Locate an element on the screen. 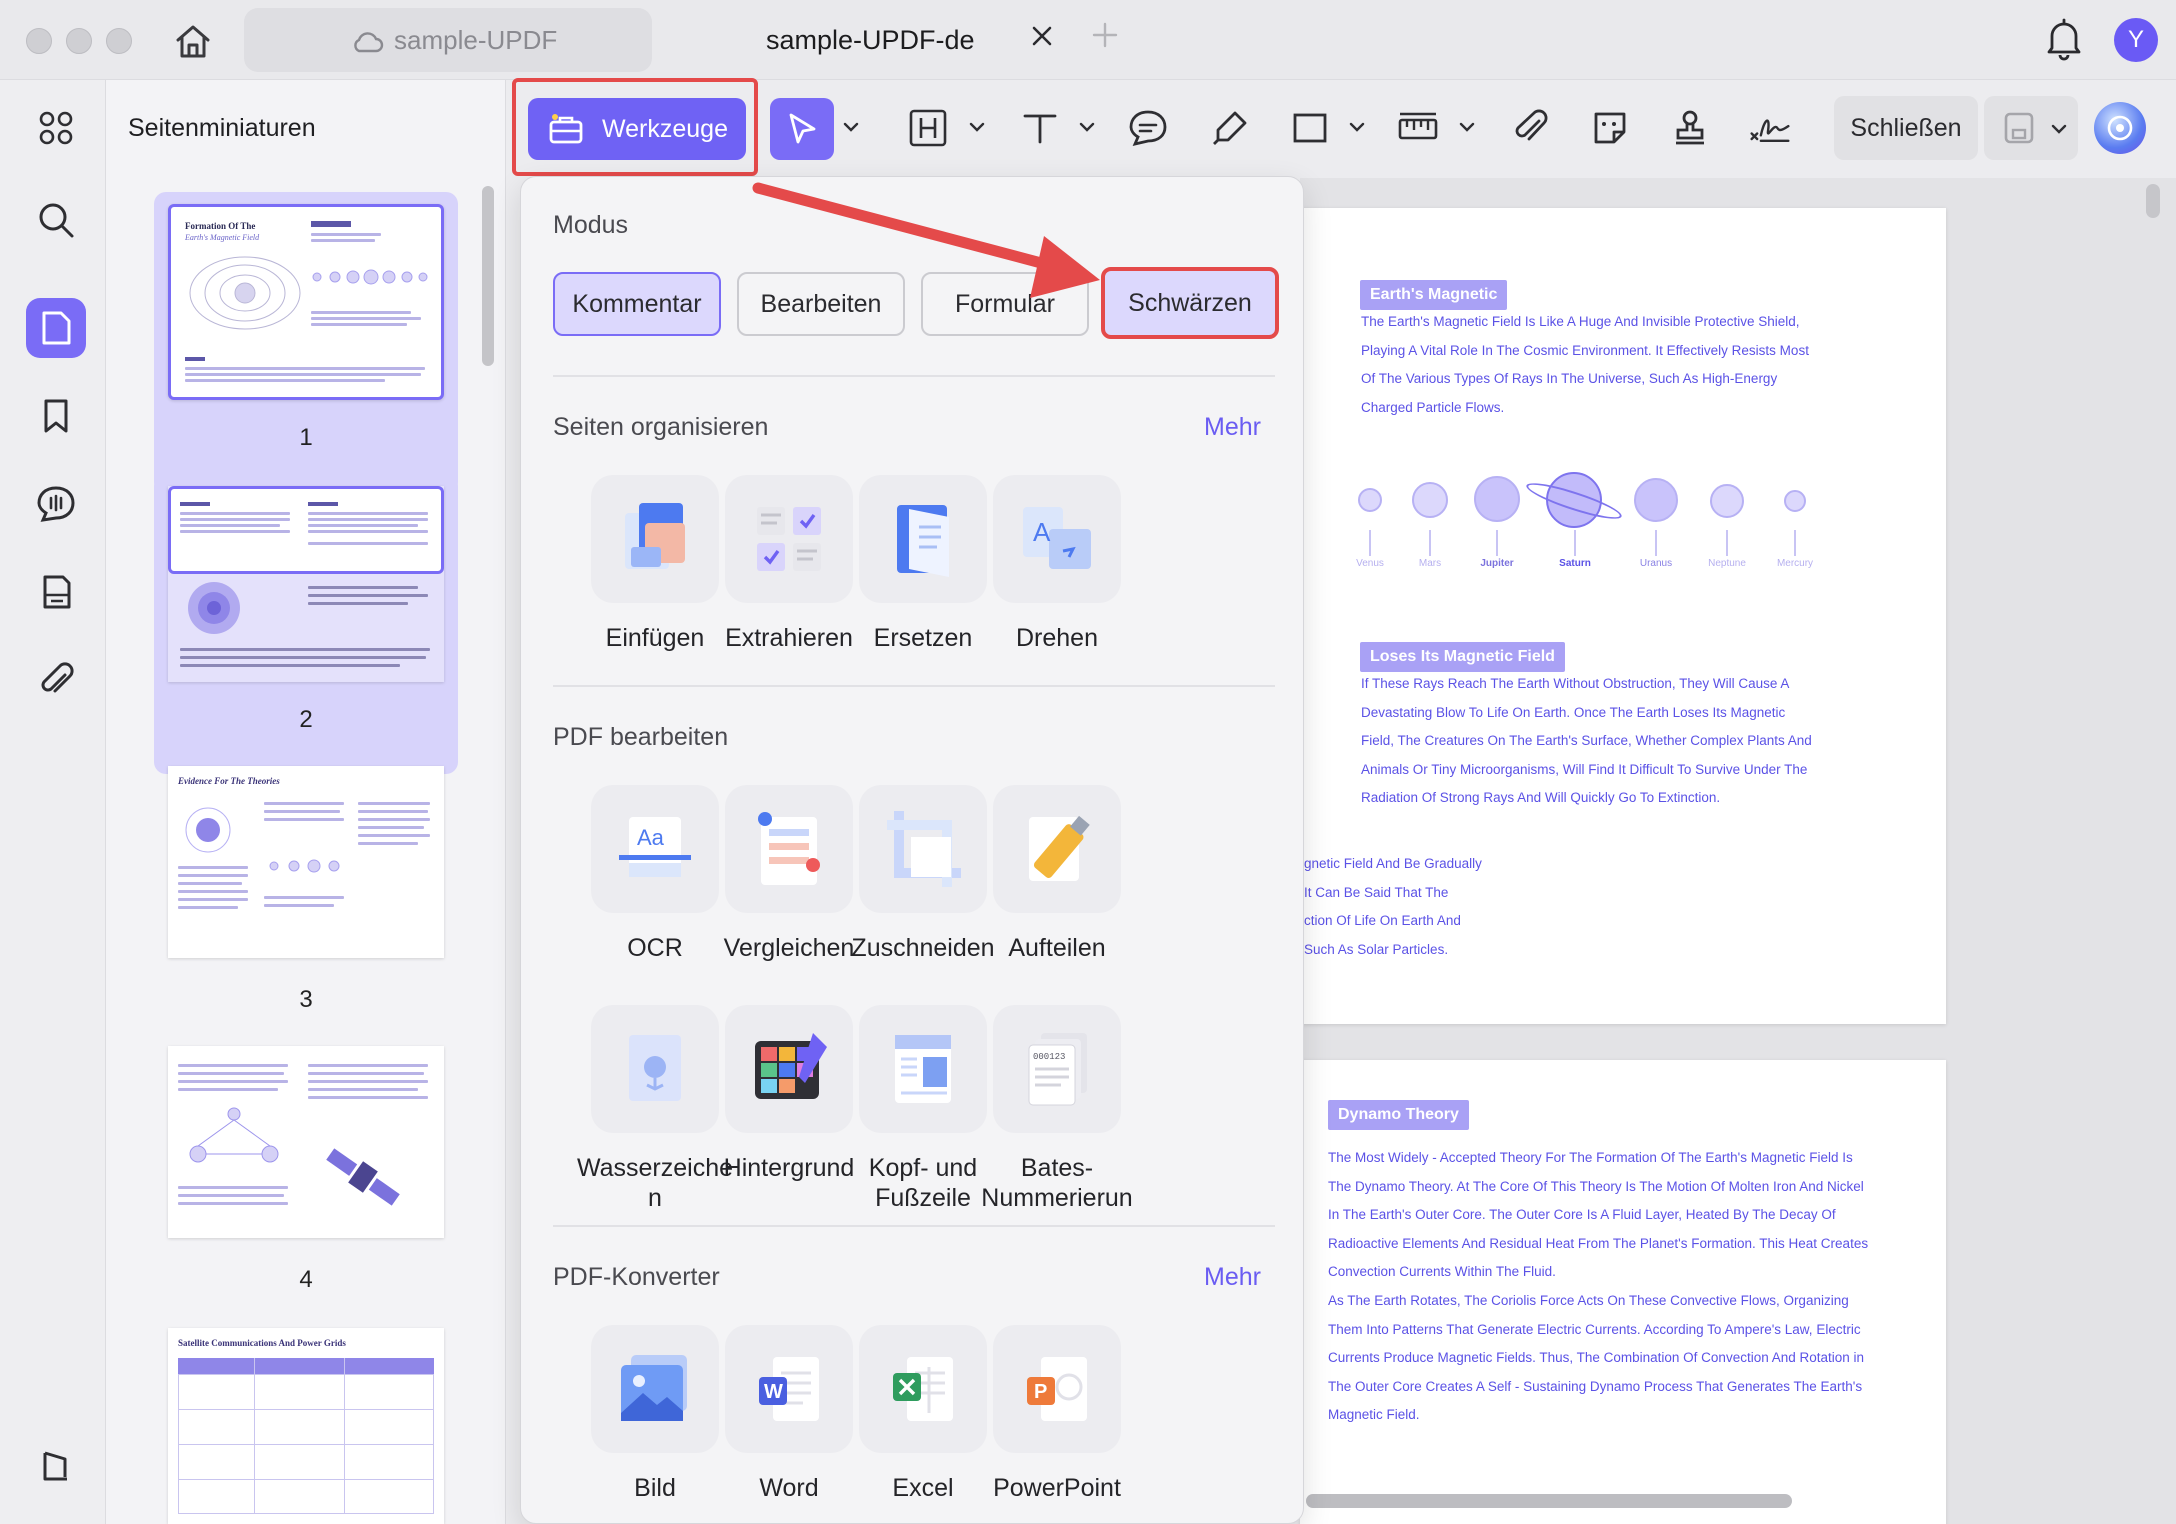 The width and height of the screenshot is (2176, 1524). convert-powerpoint: P PowerPoint is located at coordinates (1057, 1414).